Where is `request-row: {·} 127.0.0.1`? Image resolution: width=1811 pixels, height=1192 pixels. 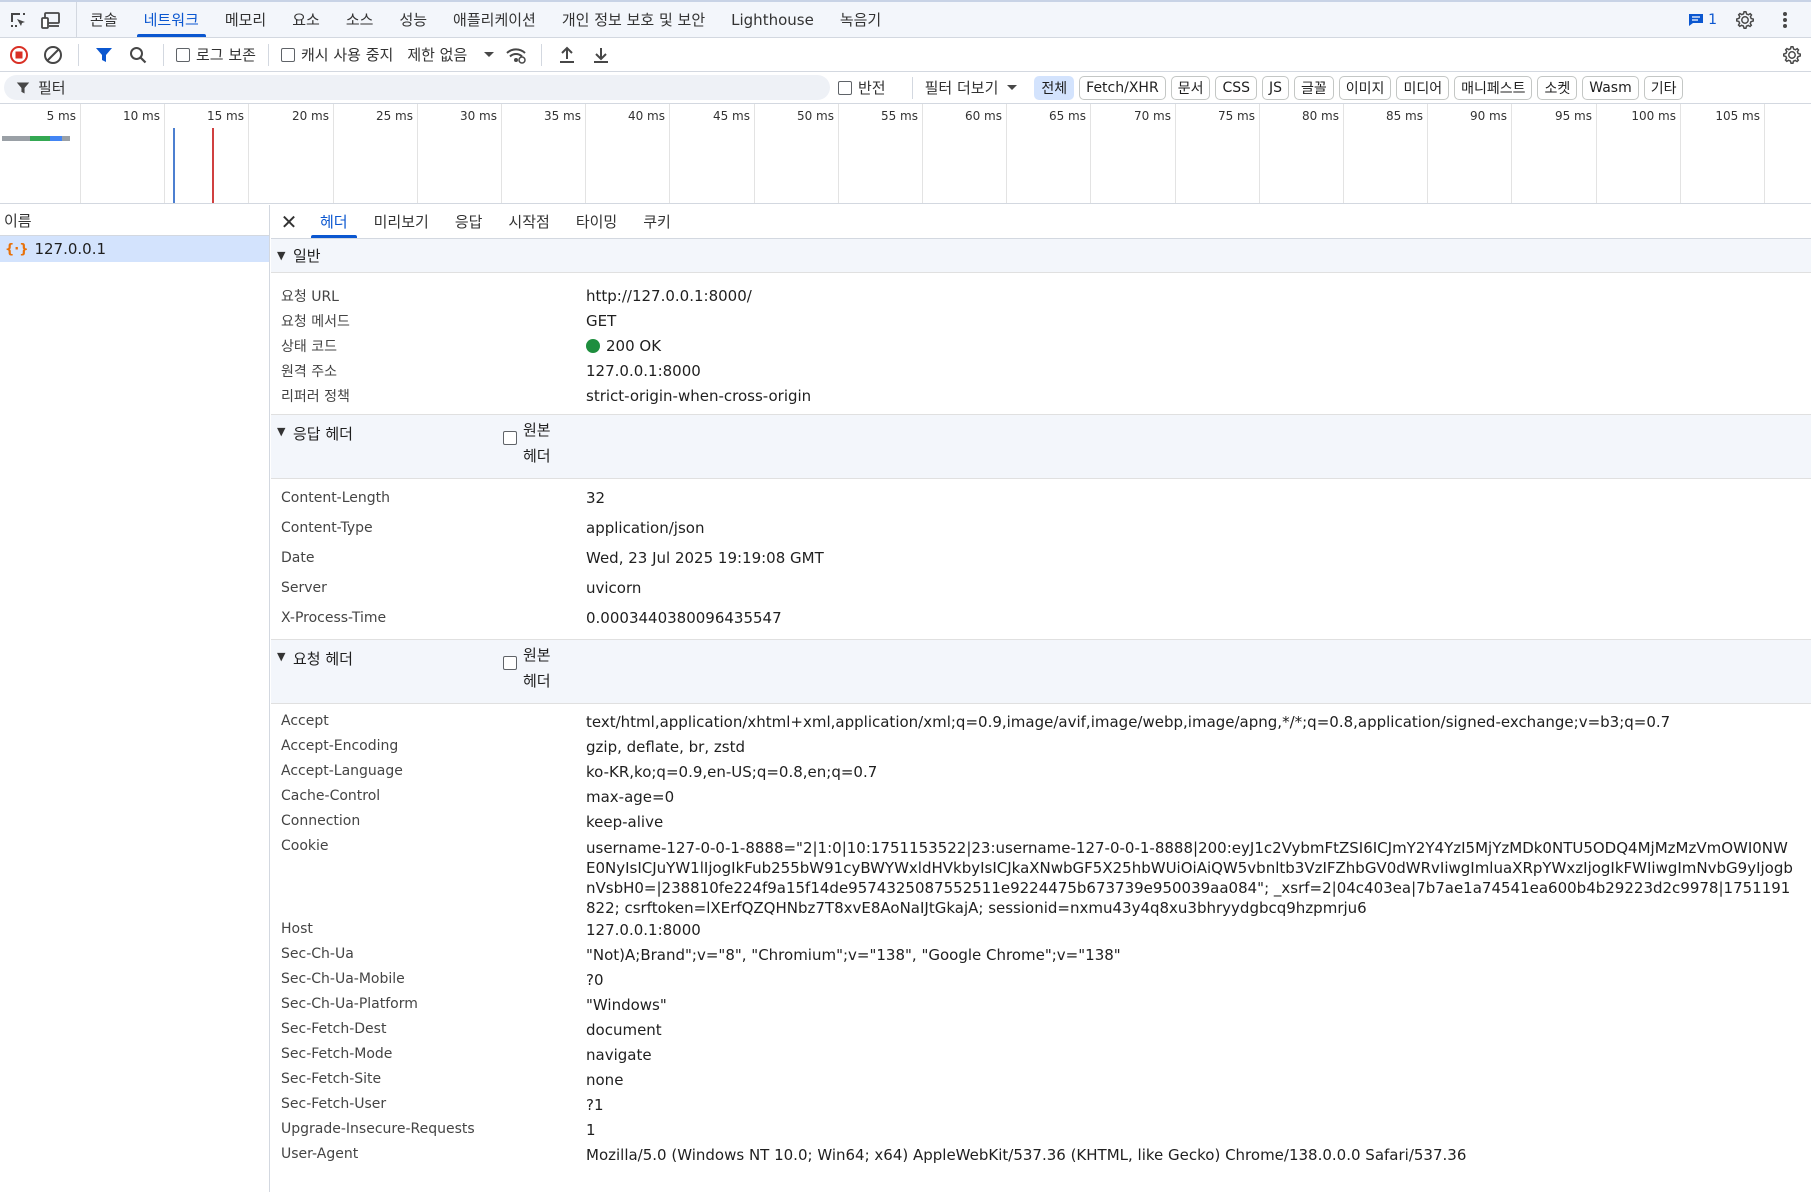 request-row: {·} 127.0.0.1 is located at coordinates (134, 249).